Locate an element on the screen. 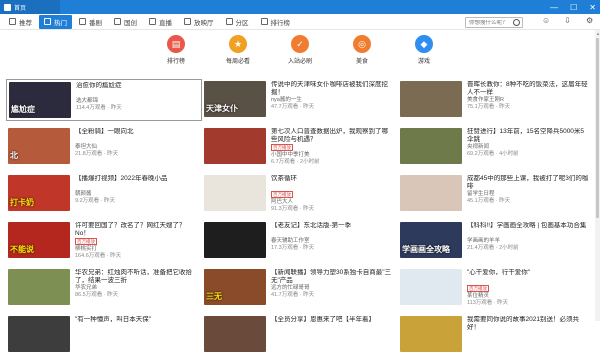 This screenshot has width=600, height=356. category-icon: ◆ is located at coordinates (424, 44).